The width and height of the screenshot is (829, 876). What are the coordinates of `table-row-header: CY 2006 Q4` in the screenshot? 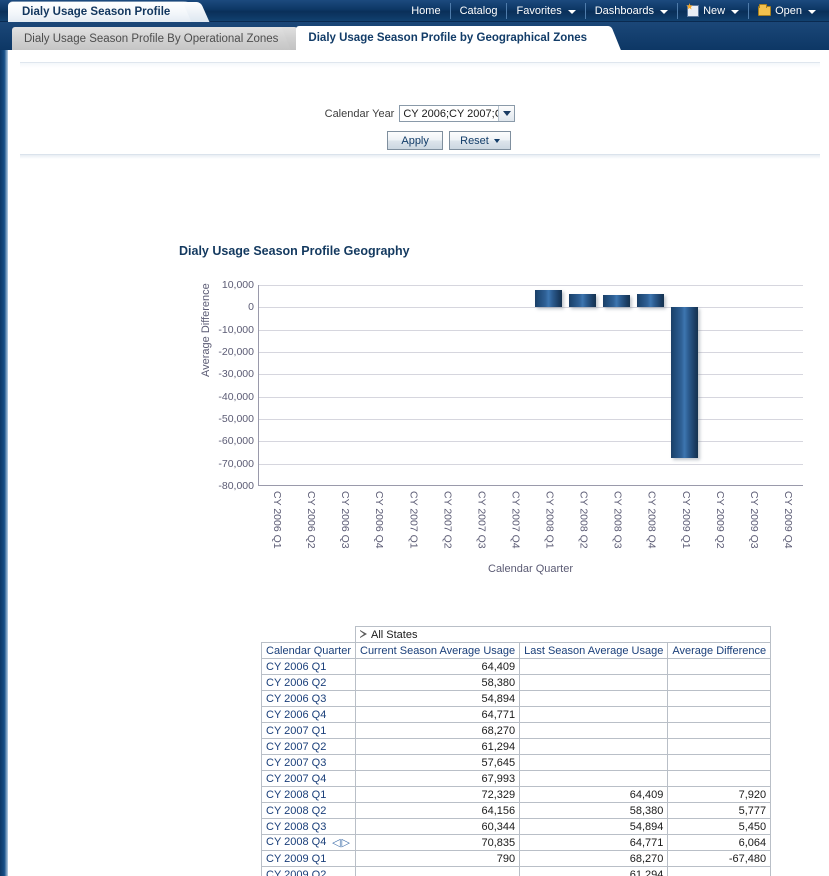 It's located at (308, 714).